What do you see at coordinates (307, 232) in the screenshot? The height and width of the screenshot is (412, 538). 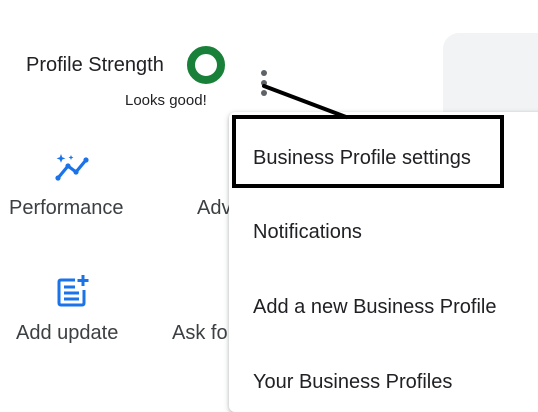 I see `menu-item-notifications: Notifications` at bounding box center [307, 232].